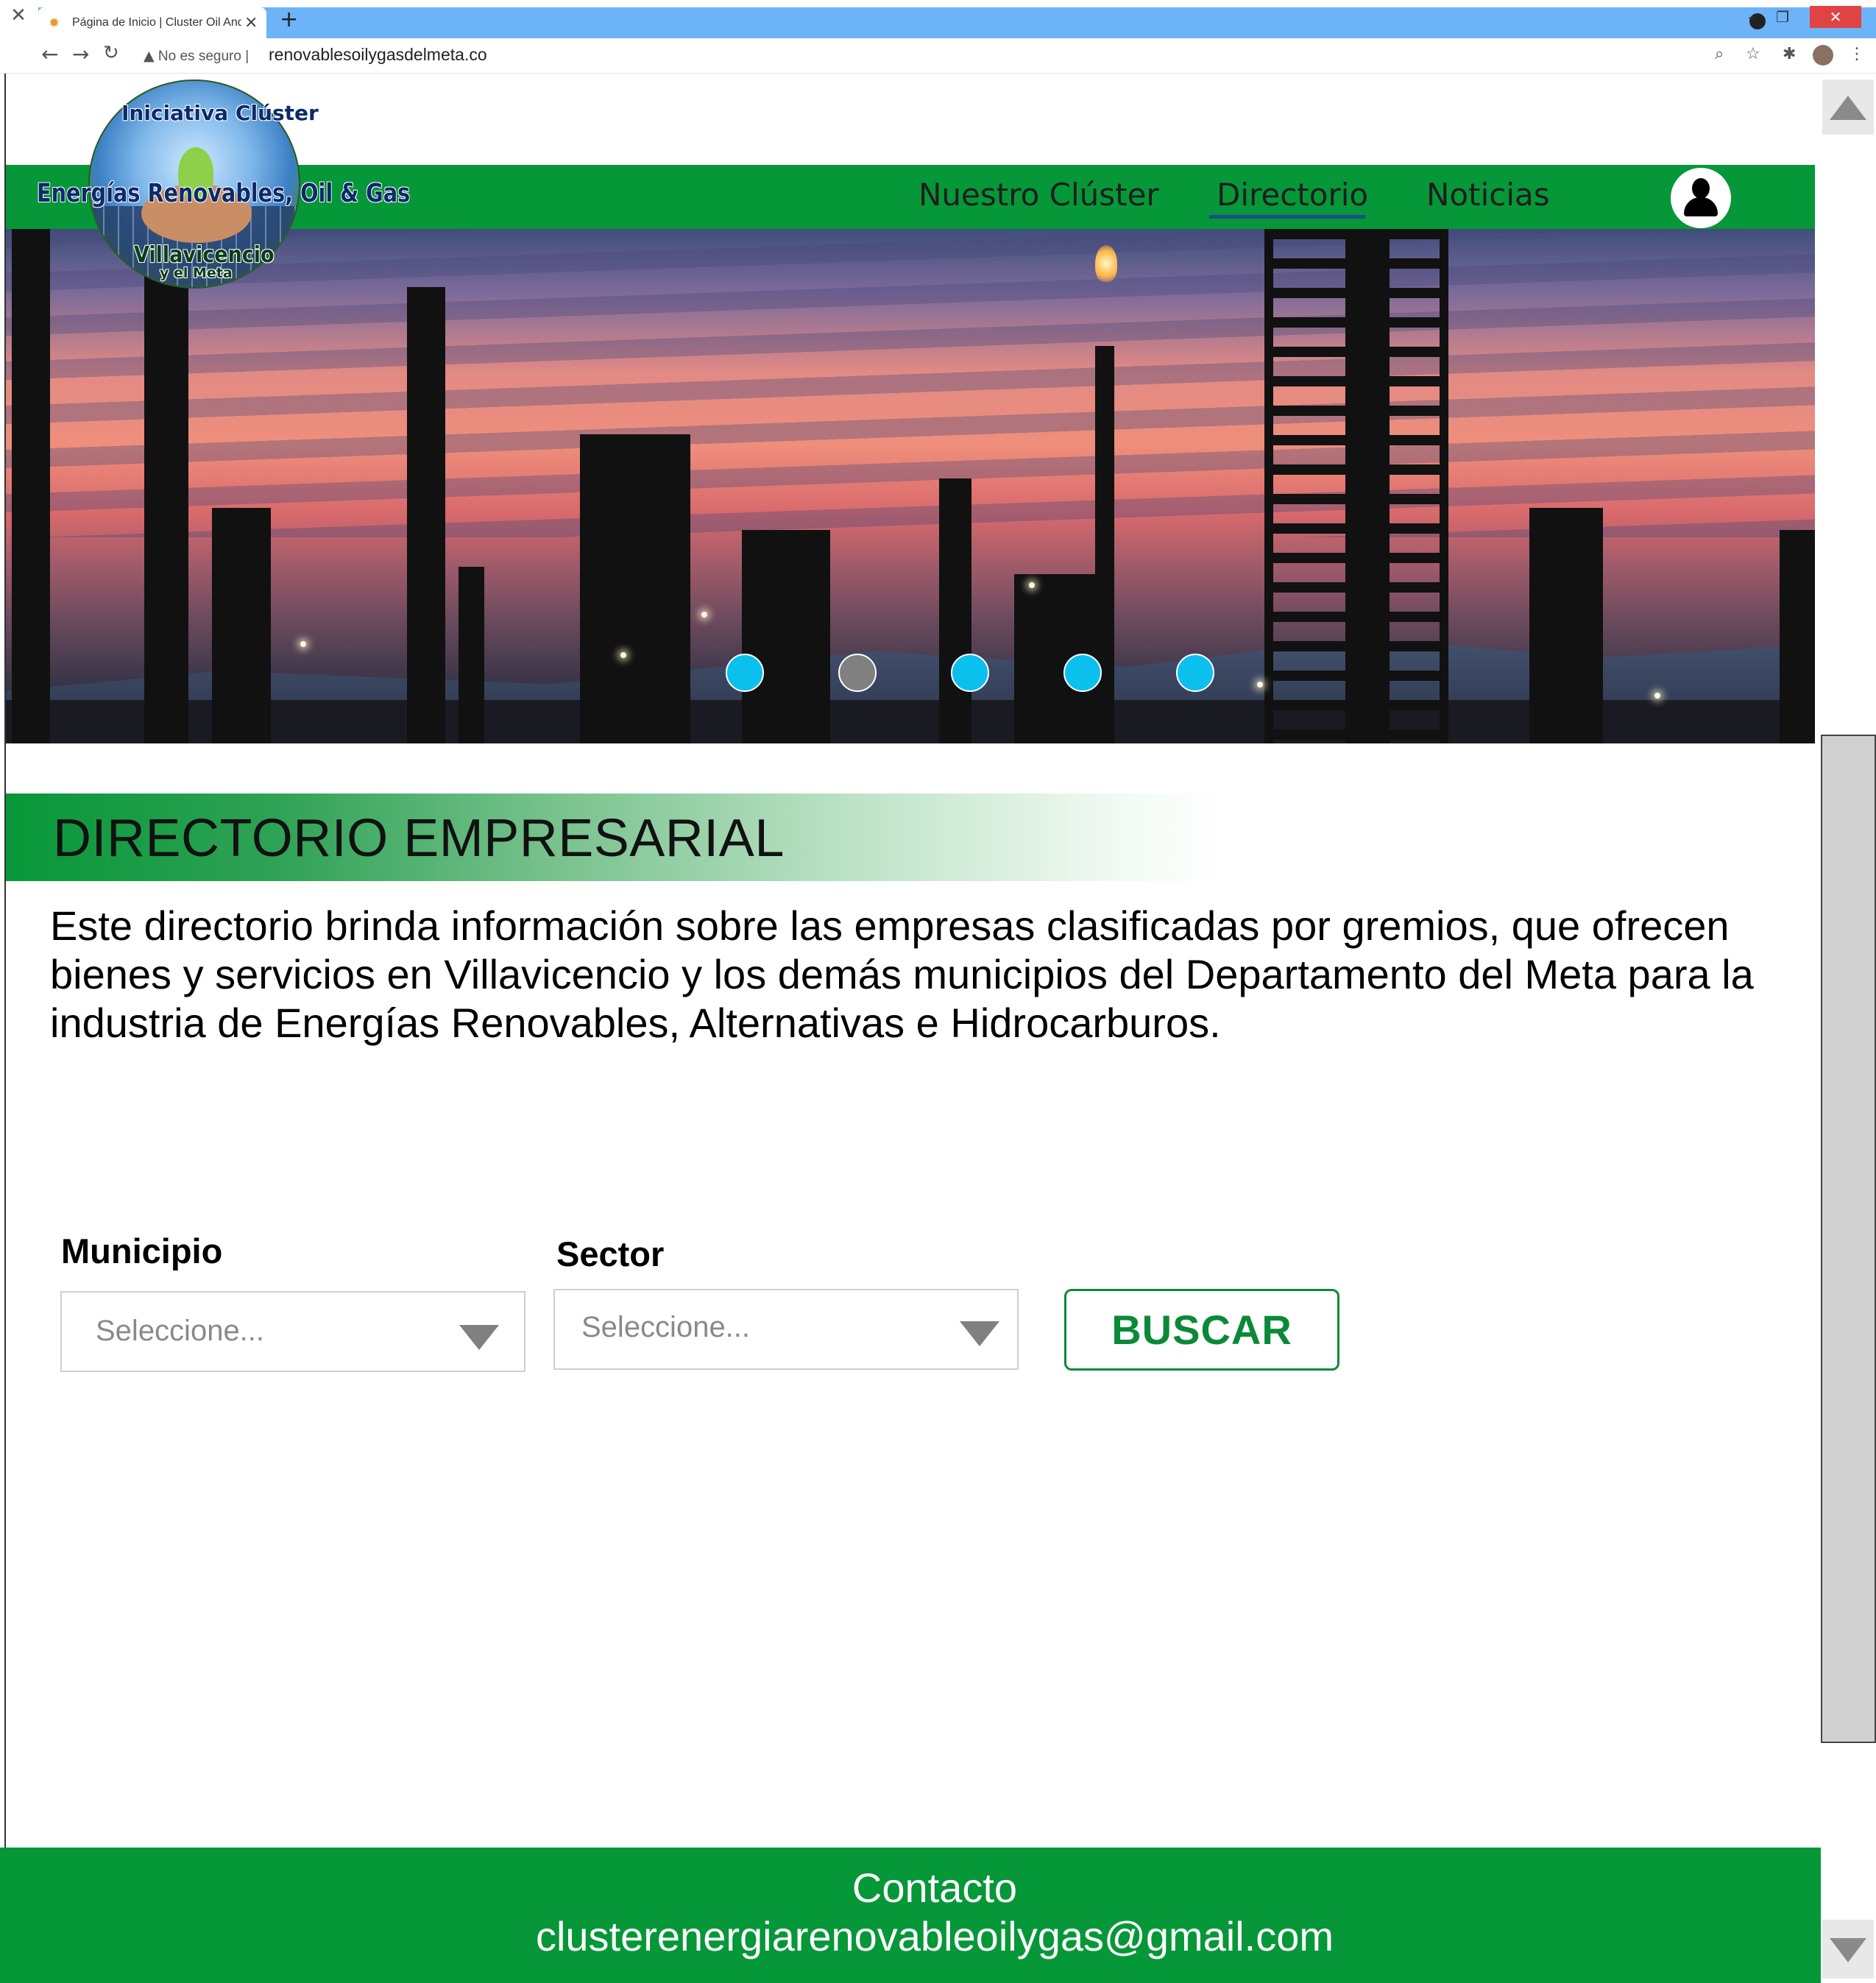 The height and width of the screenshot is (1983, 1876). Describe the element at coordinates (1367, 486) in the screenshot. I see `refinery-column` at that location.